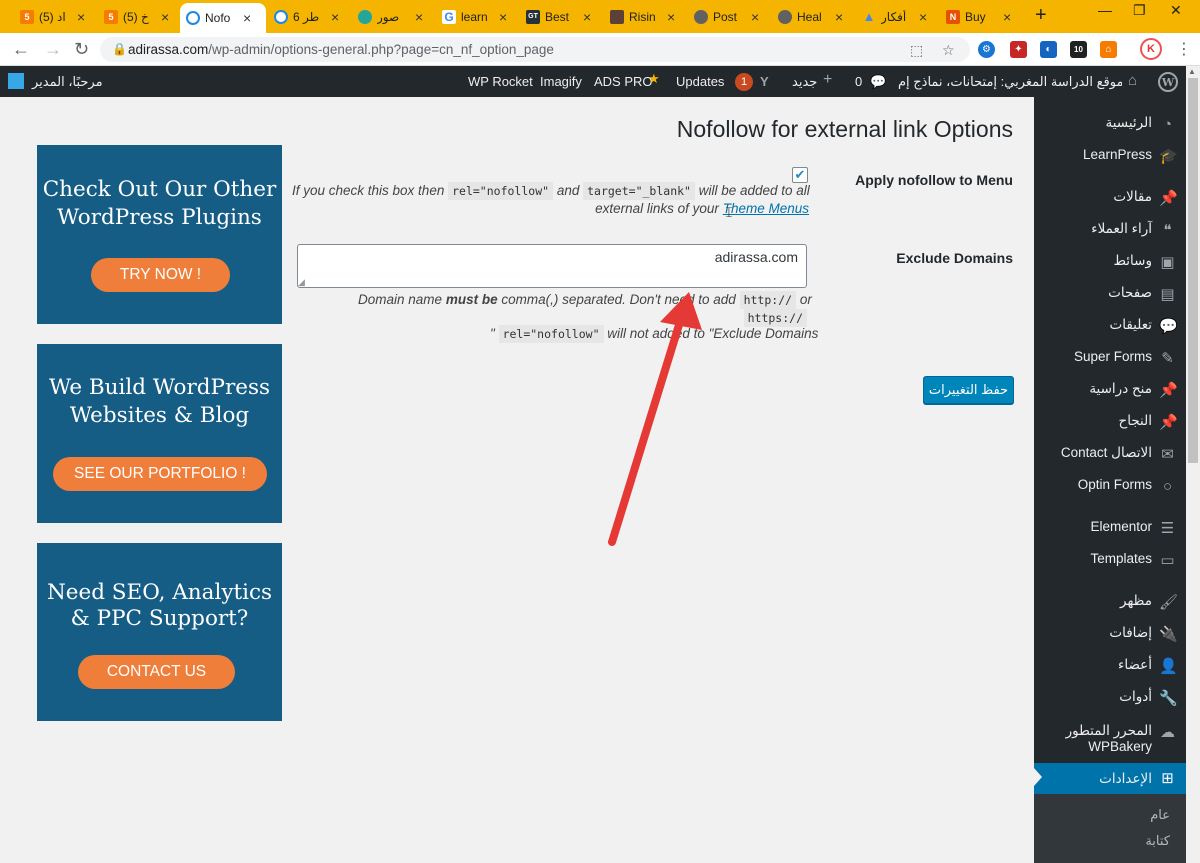 The height and width of the screenshot is (863, 1200). Describe the element at coordinates (390, 16) in the screenshot. I see `browser-tab: صور ×` at that location.